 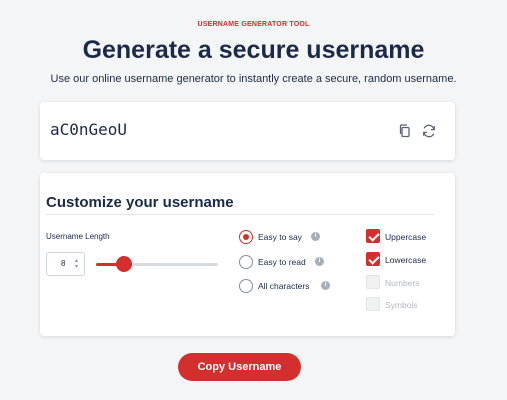 What do you see at coordinates (429, 131) in the screenshot?
I see `refresh-icon` at bounding box center [429, 131].